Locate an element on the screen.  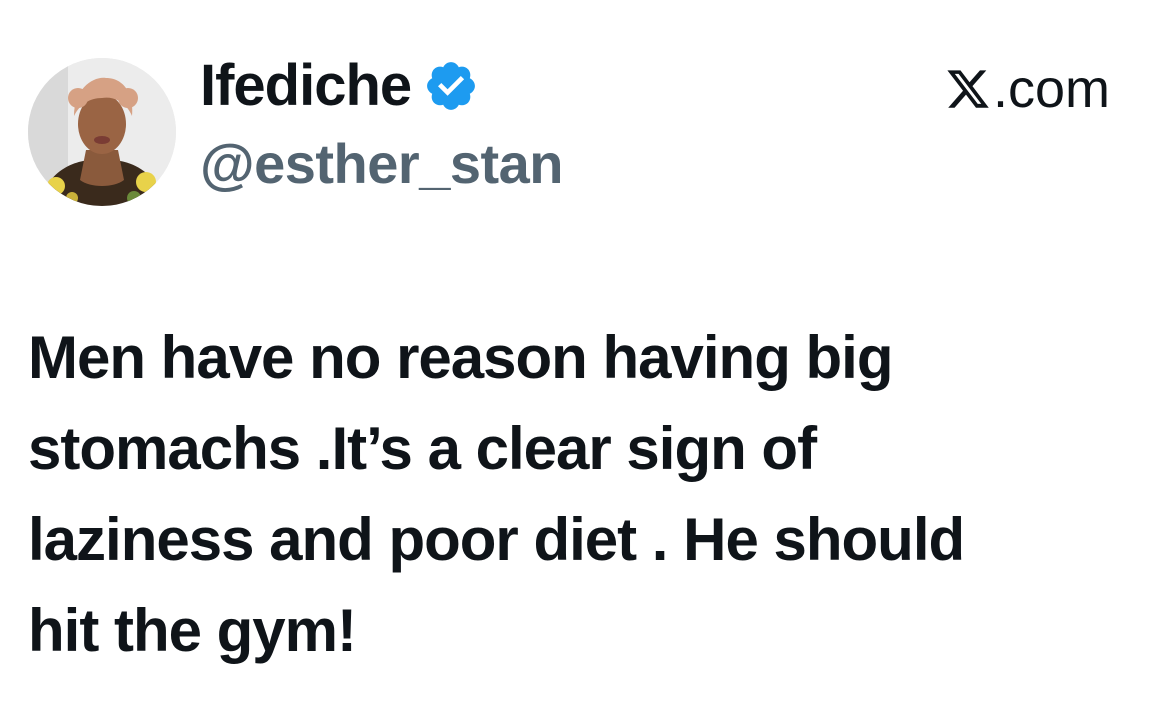
avatar is located at coordinates (102, 132).